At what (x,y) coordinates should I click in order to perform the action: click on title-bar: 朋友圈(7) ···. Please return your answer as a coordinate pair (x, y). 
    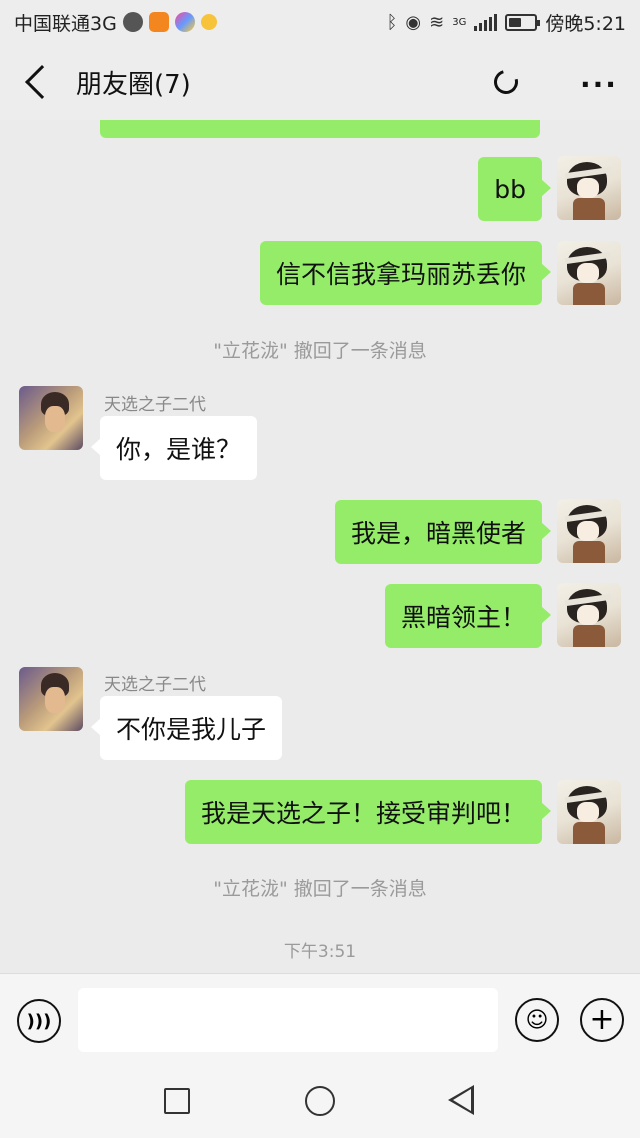
    Looking at the image, I should click on (320, 82).